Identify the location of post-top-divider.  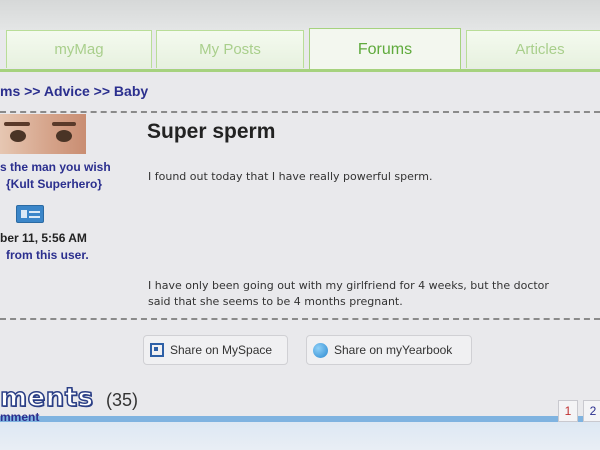
(300, 112).